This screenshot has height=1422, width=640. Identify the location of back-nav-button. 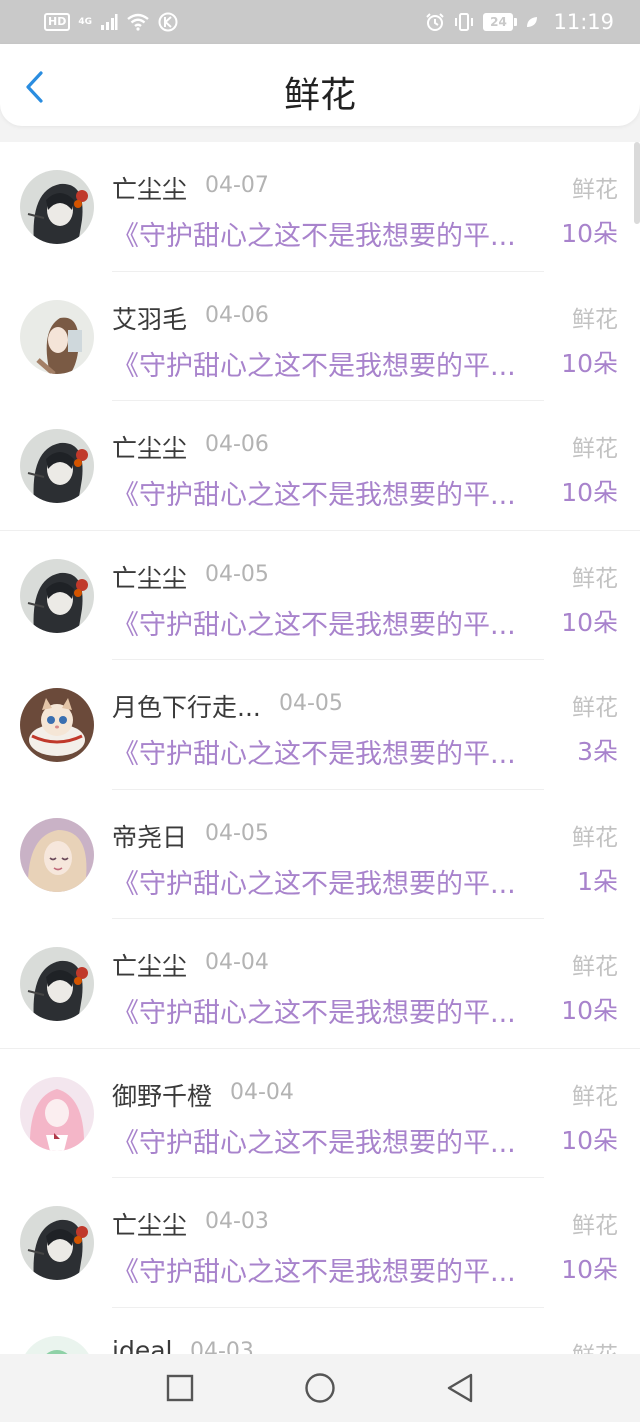
(460, 1388).